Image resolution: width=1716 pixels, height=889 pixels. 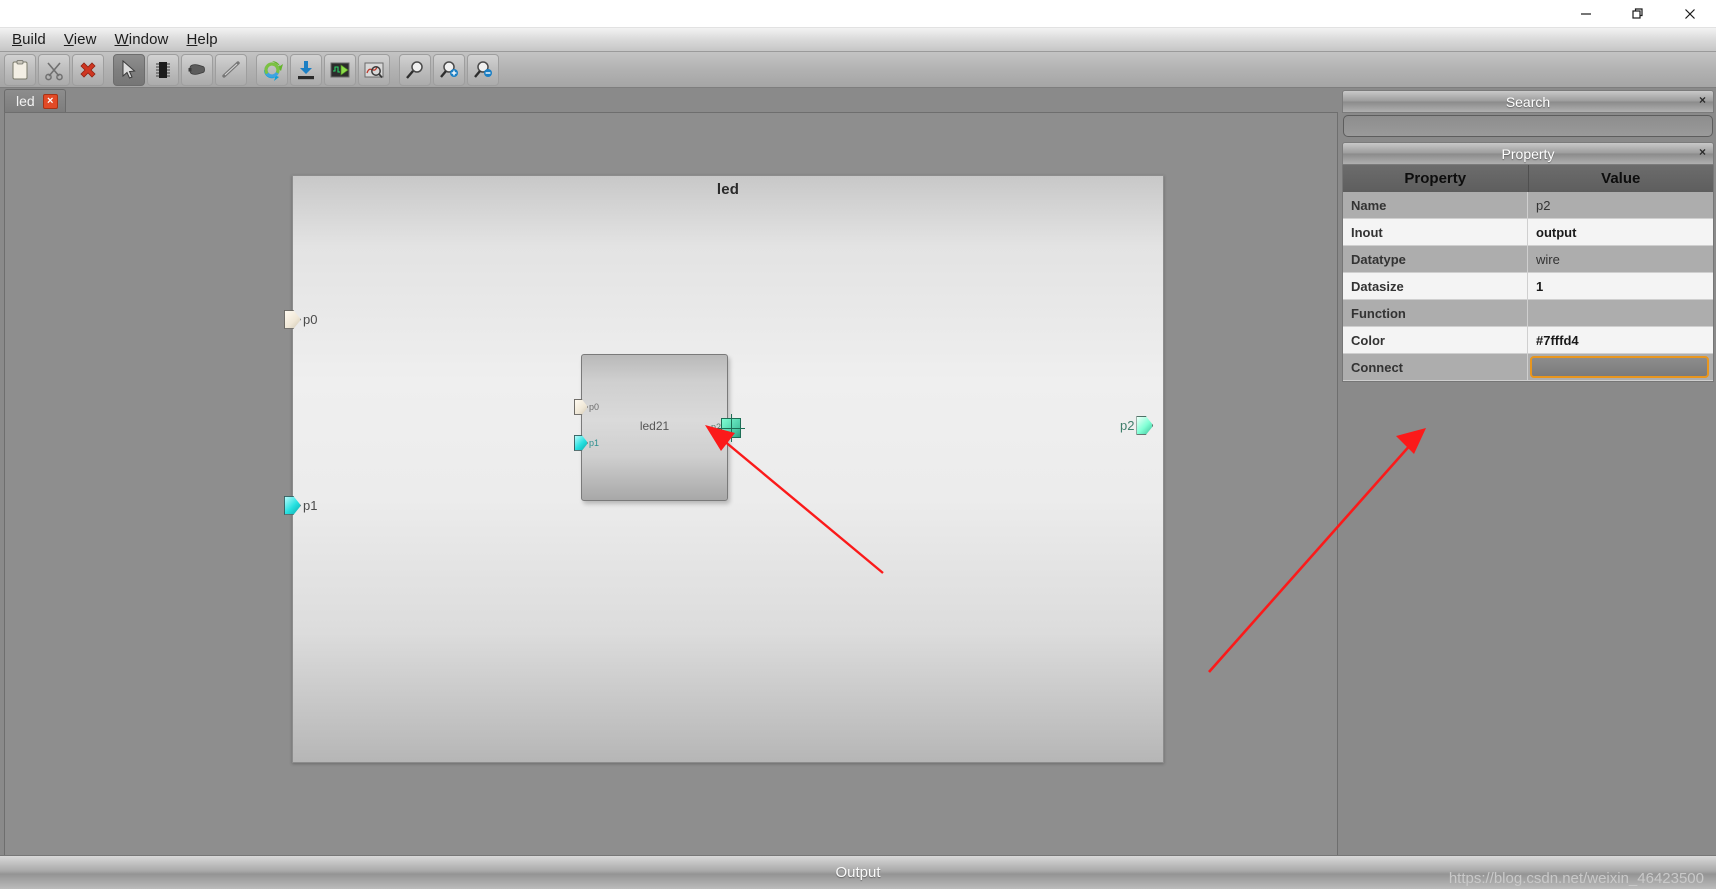 What do you see at coordinates (1435, 259) in the screenshot?
I see `property-key-datatype: Datatype` at bounding box center [1435, 259].